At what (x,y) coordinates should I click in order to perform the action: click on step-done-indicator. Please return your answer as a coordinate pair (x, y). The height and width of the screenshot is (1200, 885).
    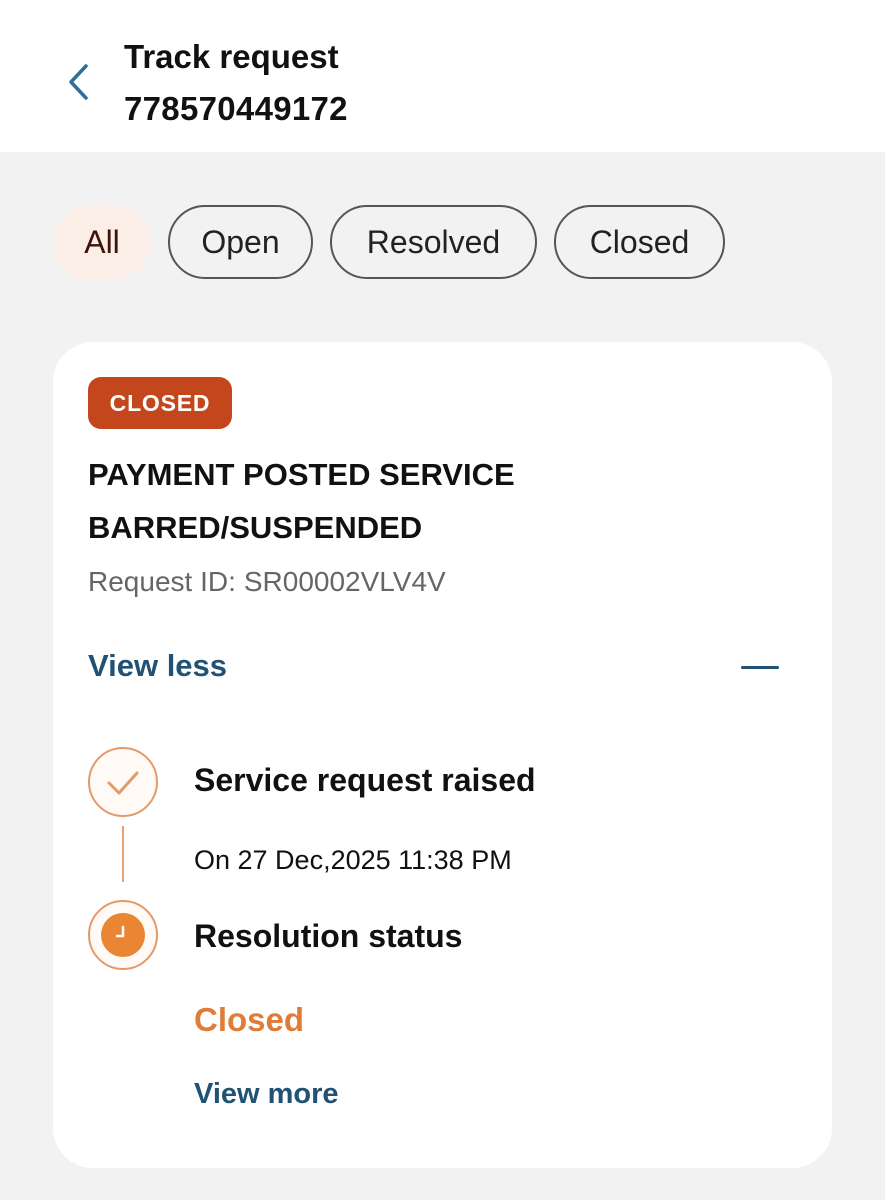
    Looking at the image, I should click on (123, 782).